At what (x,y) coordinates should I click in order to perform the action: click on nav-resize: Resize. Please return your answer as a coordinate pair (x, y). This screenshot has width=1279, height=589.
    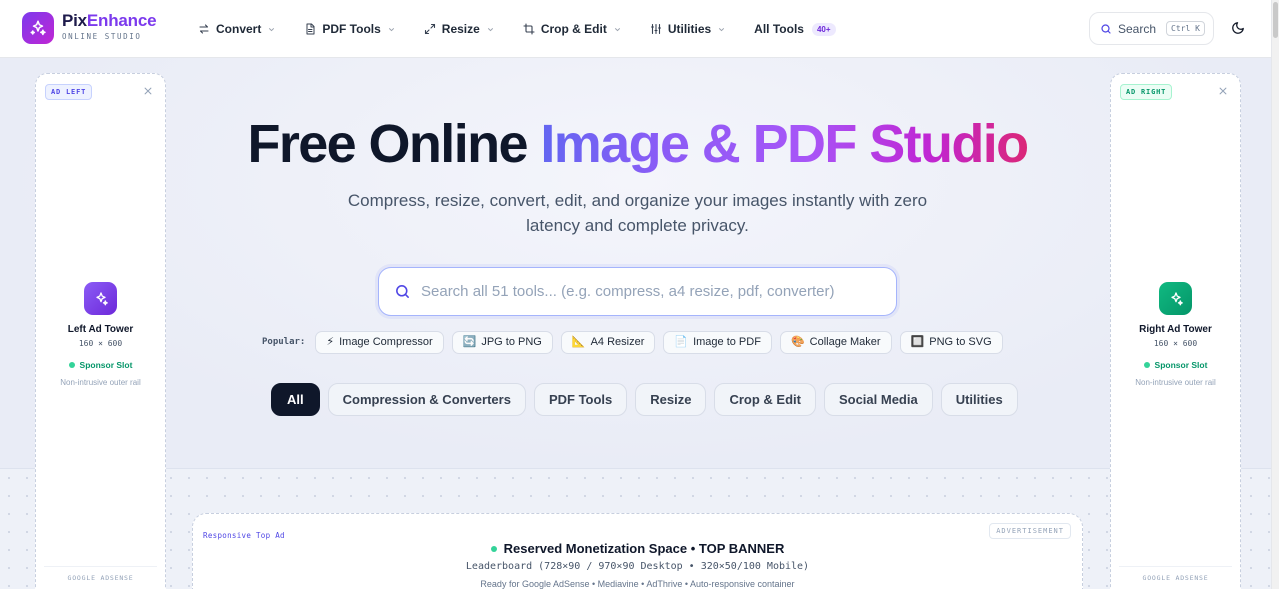
    Looking at the image, I should click on (459, 29).